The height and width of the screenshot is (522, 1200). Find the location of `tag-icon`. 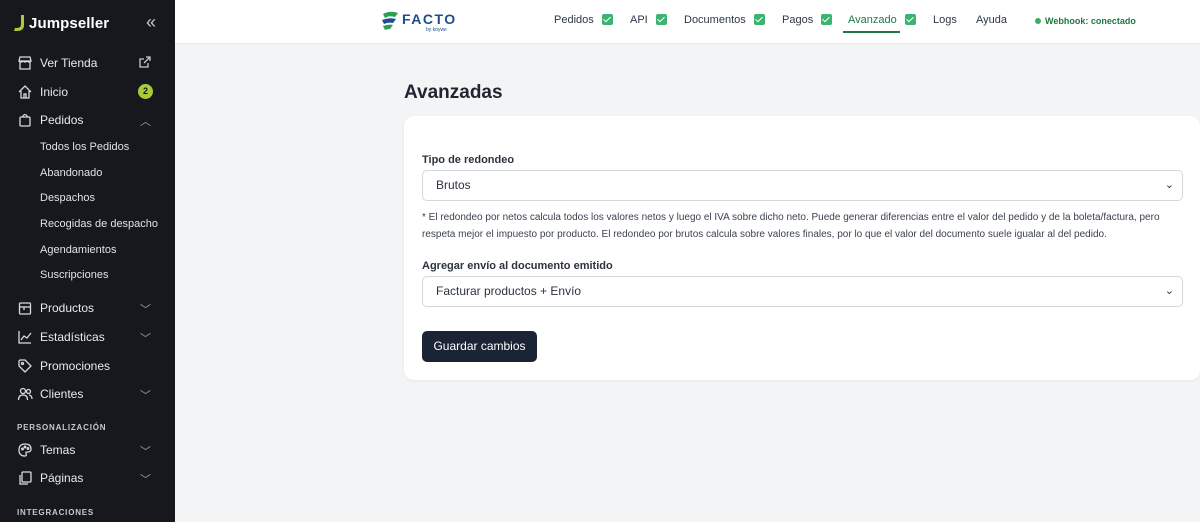

tag-icon is located at coordinates (25, 366).